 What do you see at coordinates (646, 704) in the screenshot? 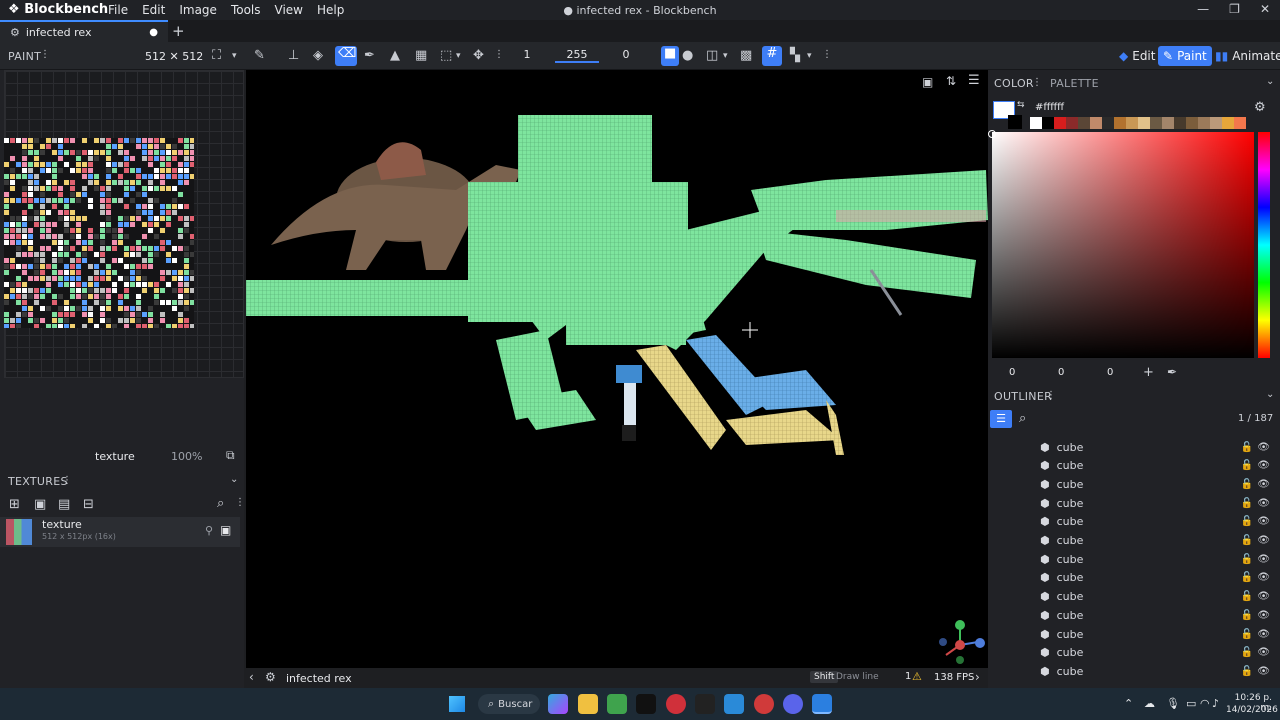
I see `tiktok-icon` at bounding box center [646, 704].